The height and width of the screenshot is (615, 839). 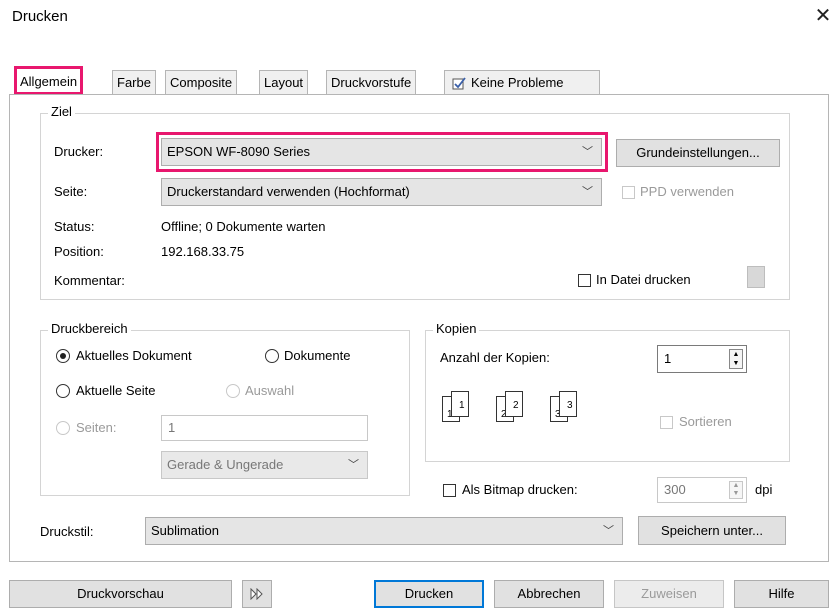 What do you see at coordinates (233, 391) in the screenshot?
I see `auswahl-radio` at bounding box center [233, 391].